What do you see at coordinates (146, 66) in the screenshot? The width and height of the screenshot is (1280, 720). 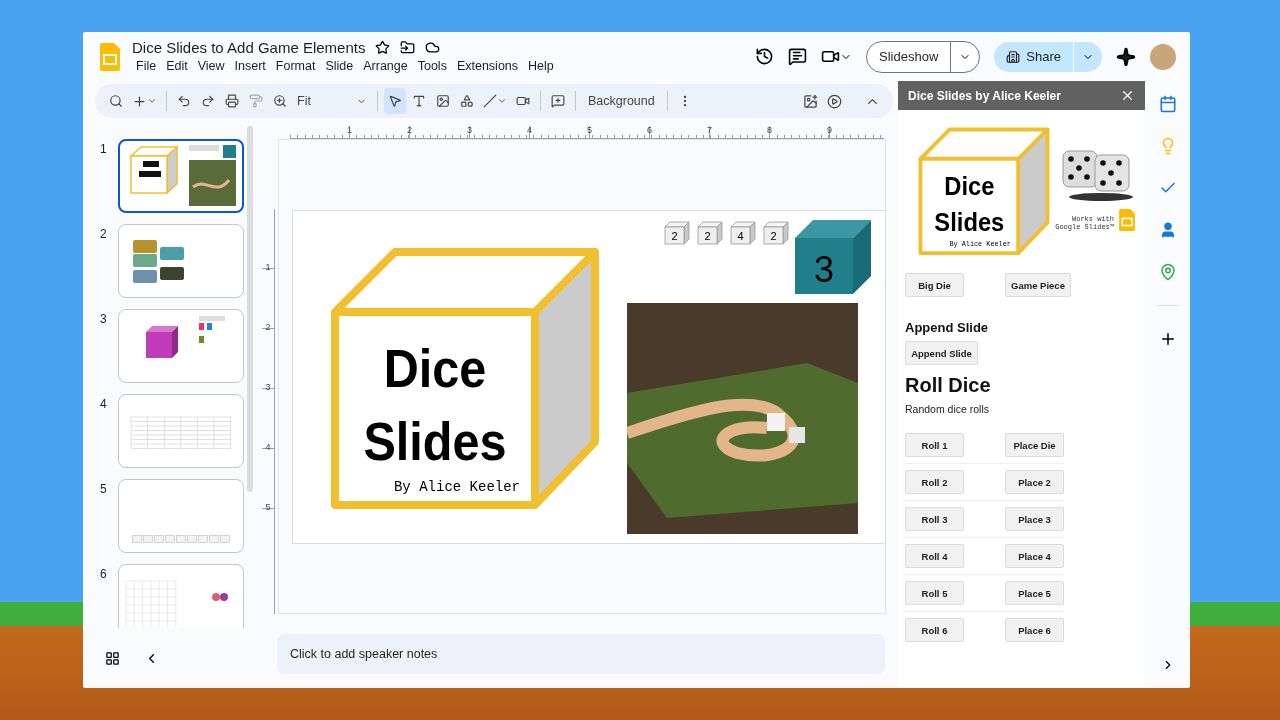 I see `menu-item: File` at bounding box center [146, 66].